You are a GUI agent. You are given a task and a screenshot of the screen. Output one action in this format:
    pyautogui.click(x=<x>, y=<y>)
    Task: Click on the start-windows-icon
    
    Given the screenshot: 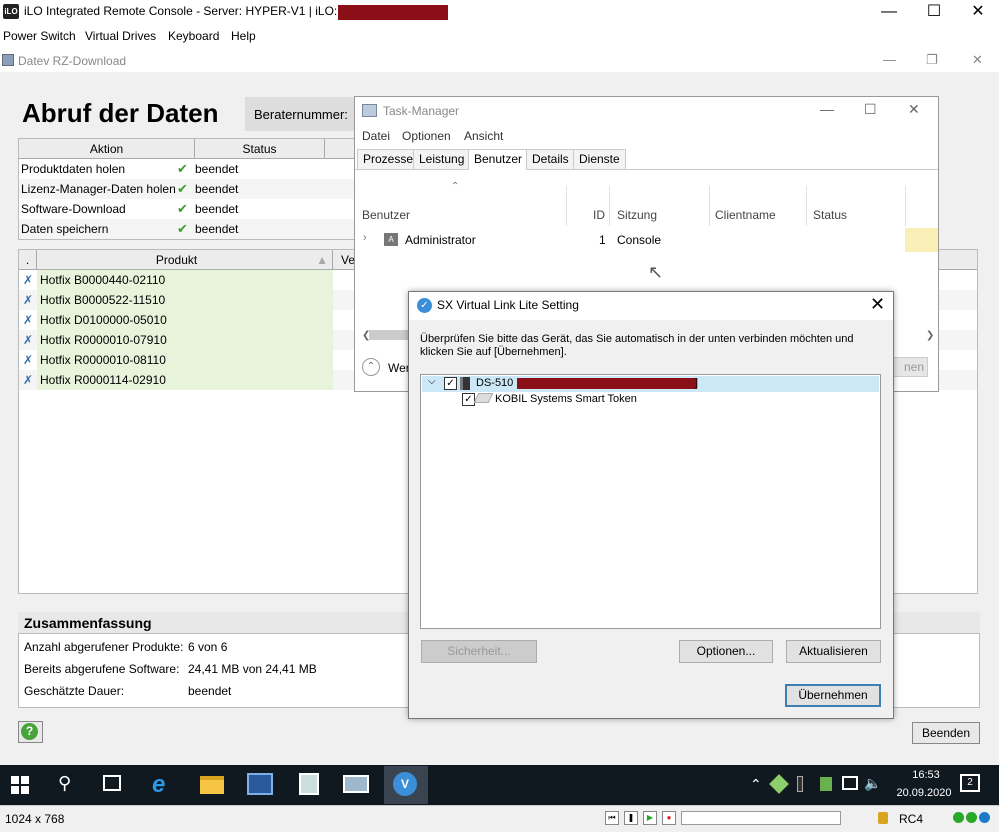 What is the action you would take?
    pyautogui.click(x=20, y=785)
    